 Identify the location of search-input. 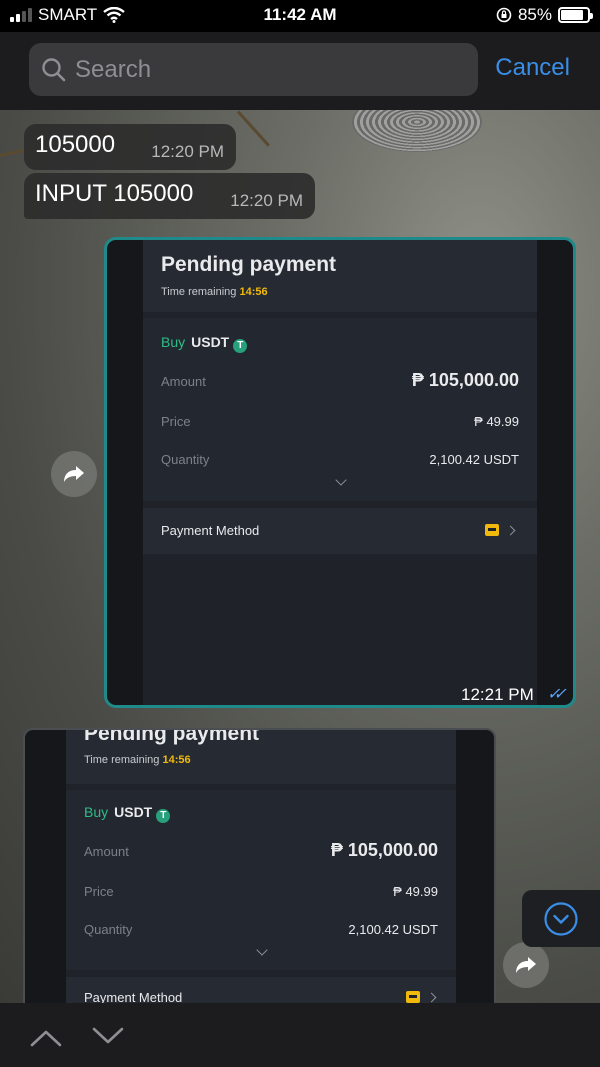
(265, 69).